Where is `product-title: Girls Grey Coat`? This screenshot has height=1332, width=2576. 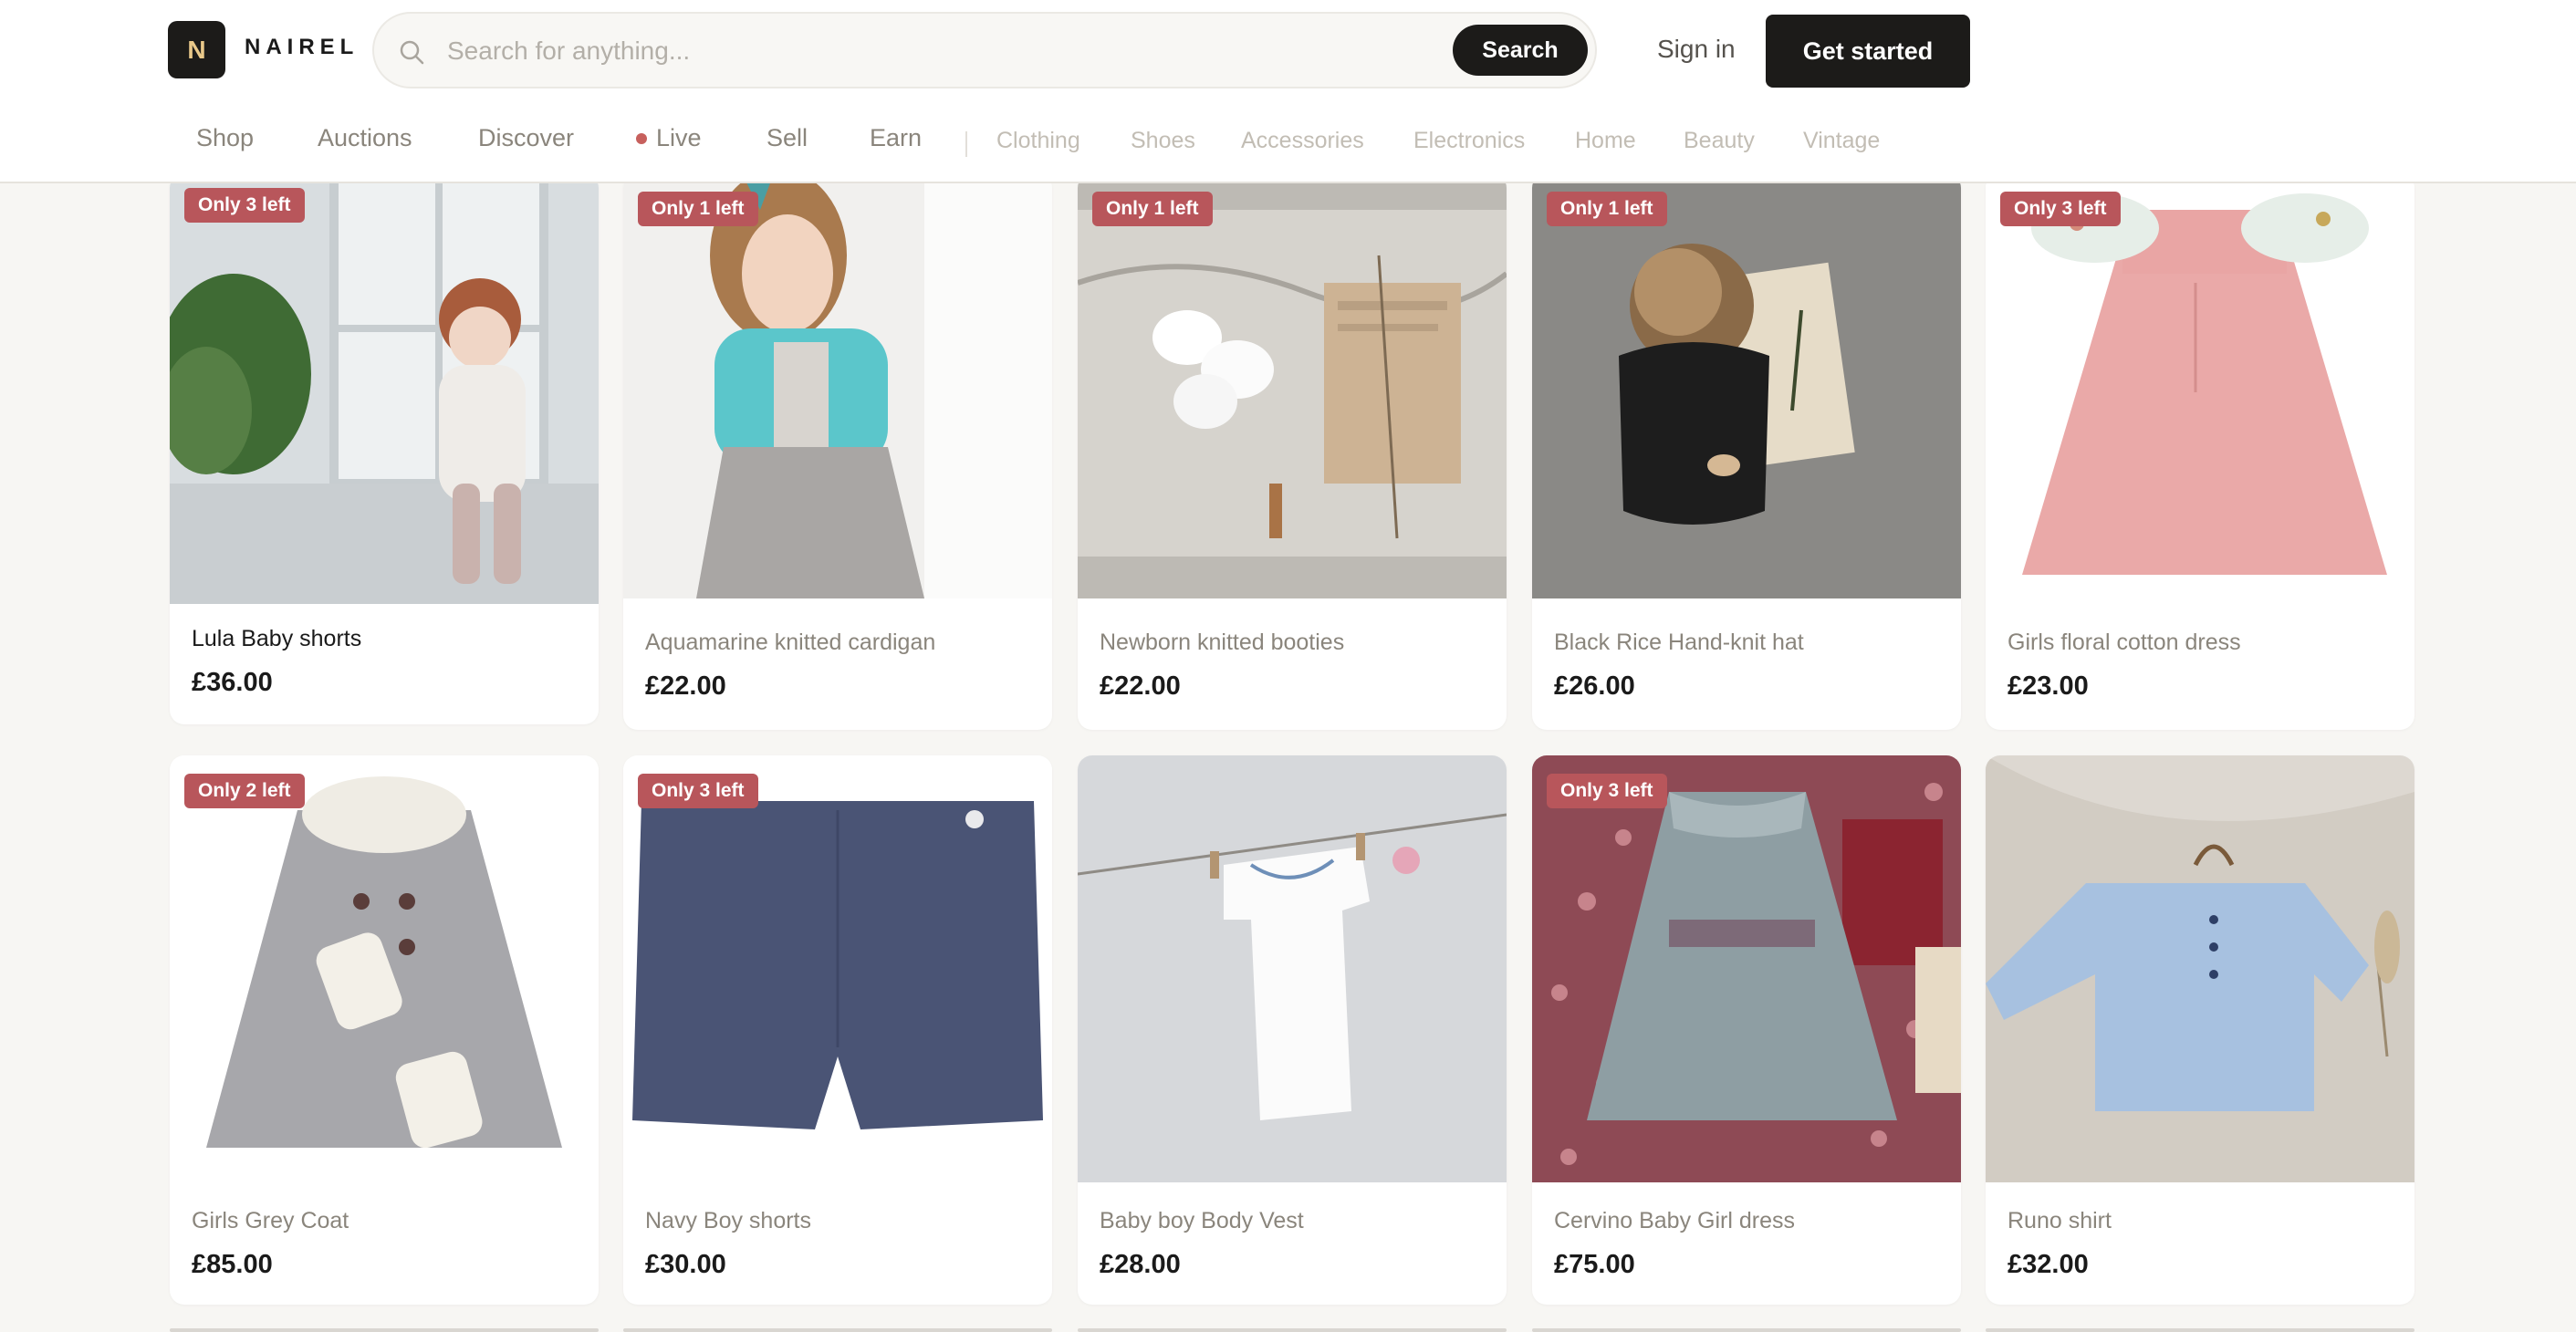 product-title: Girls Grey Coat is located at coordinates (270, 1221).